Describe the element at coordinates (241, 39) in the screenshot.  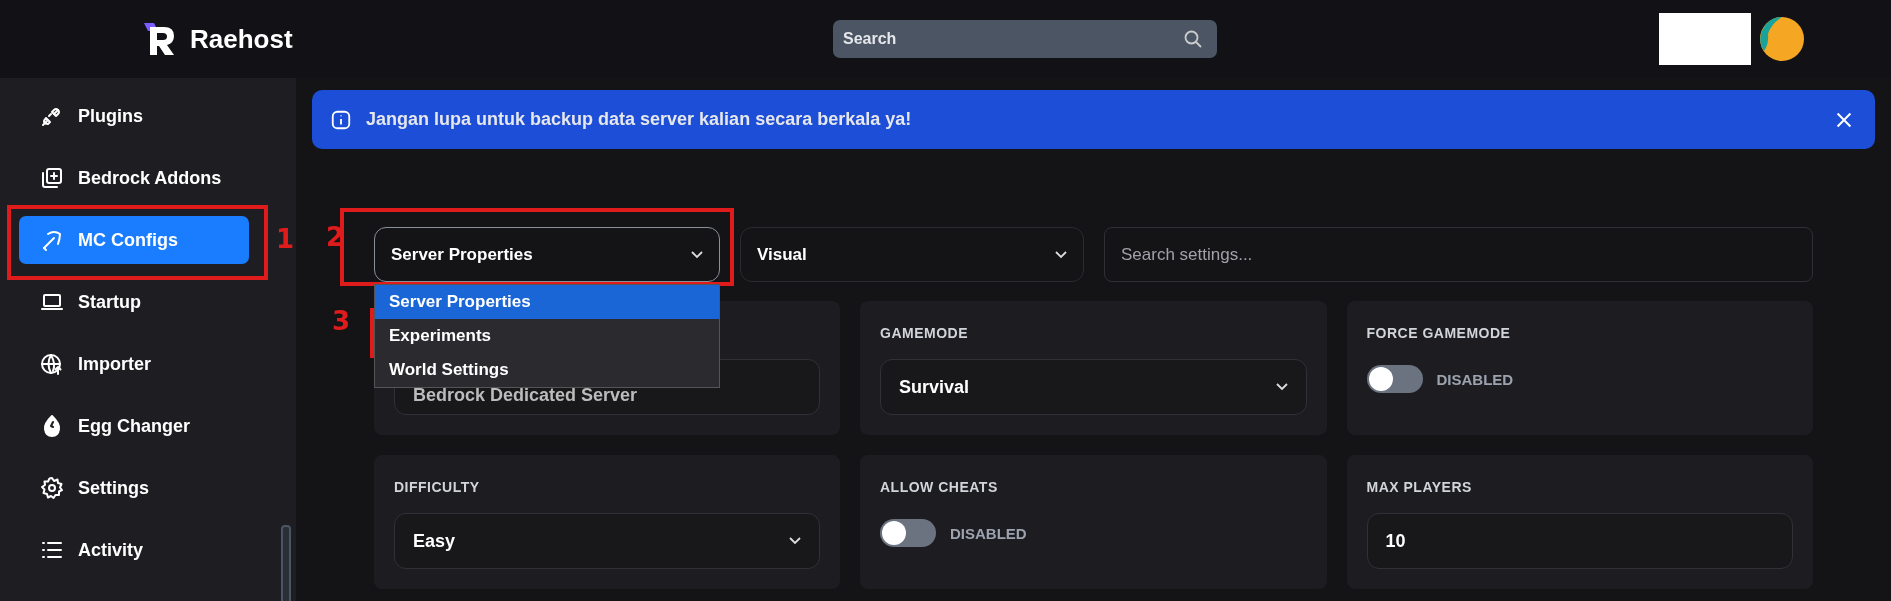
I see `brand-name: Raehost` at that location.